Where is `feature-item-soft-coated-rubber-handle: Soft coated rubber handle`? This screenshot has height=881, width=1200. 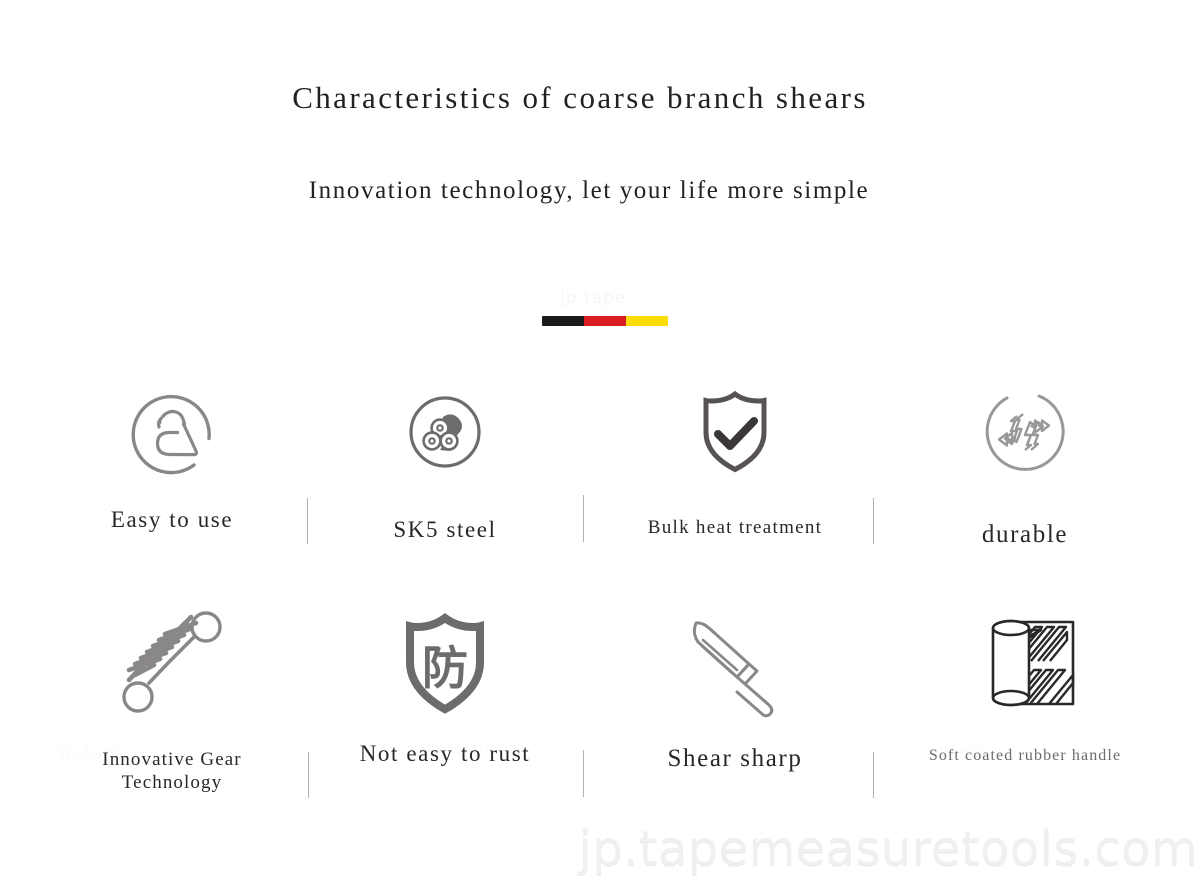
feature-item-soft-coated-rubber-handle: Soft coated rubber handle is located at coordinates (1025, 689).